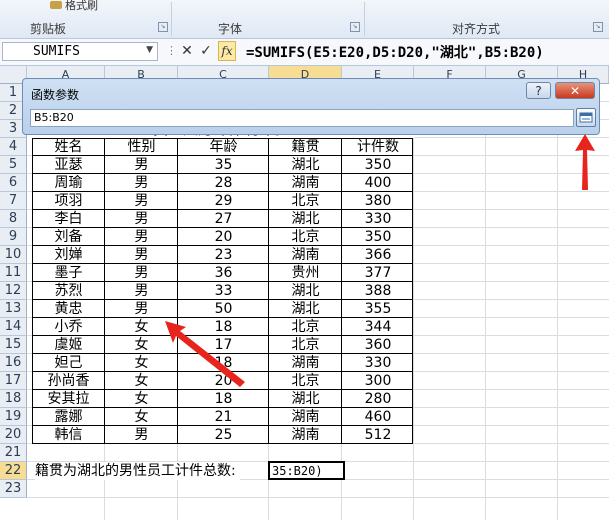 The height and width of the screenshot is (520, 609). Describe the element at coordinates (223, 399) in the screenshot. I see `table-cell: 18` at that location.